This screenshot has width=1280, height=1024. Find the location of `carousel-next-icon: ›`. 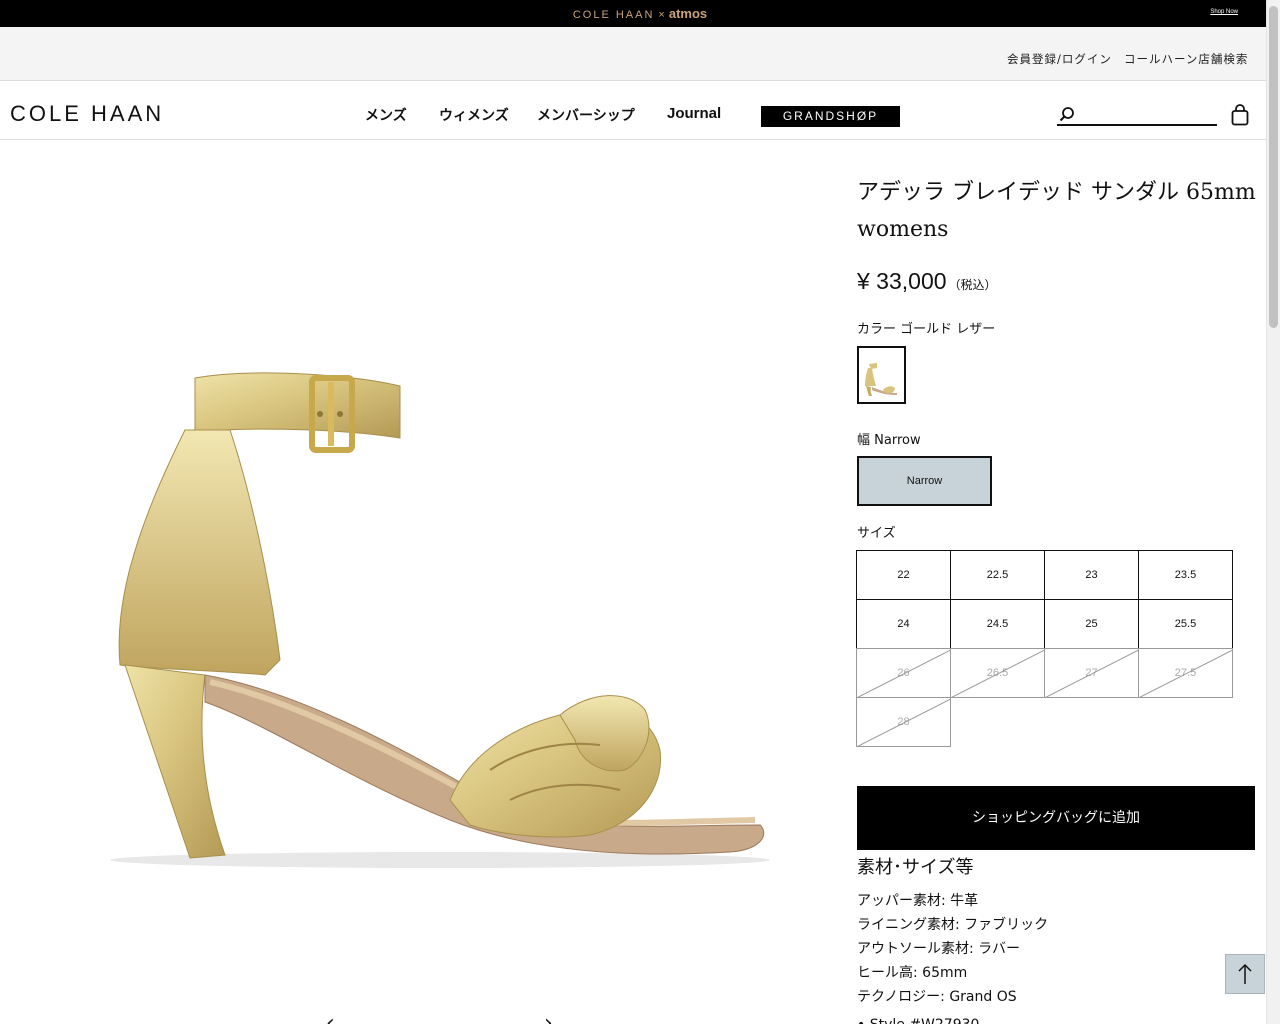

carousel-next-icon: › is located at coordinates (554, 1018).